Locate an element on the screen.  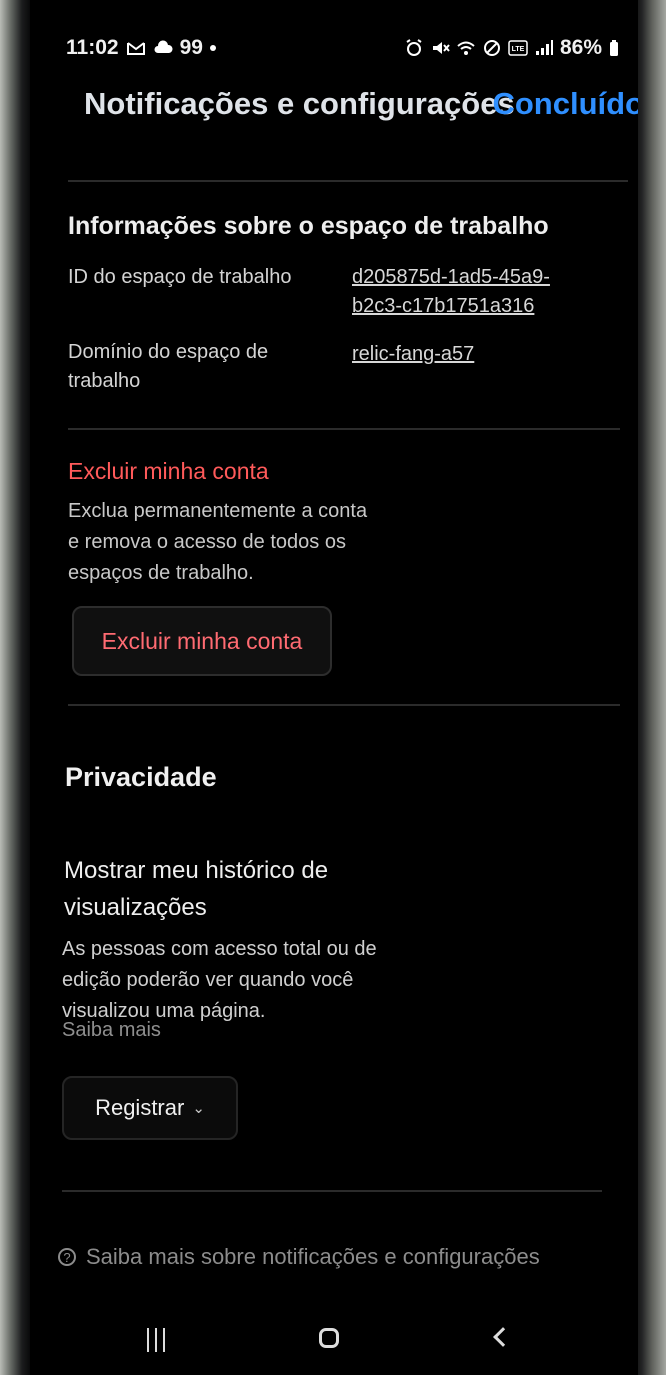
privacy-title: Privacidade is located at coordinates (141, 777).